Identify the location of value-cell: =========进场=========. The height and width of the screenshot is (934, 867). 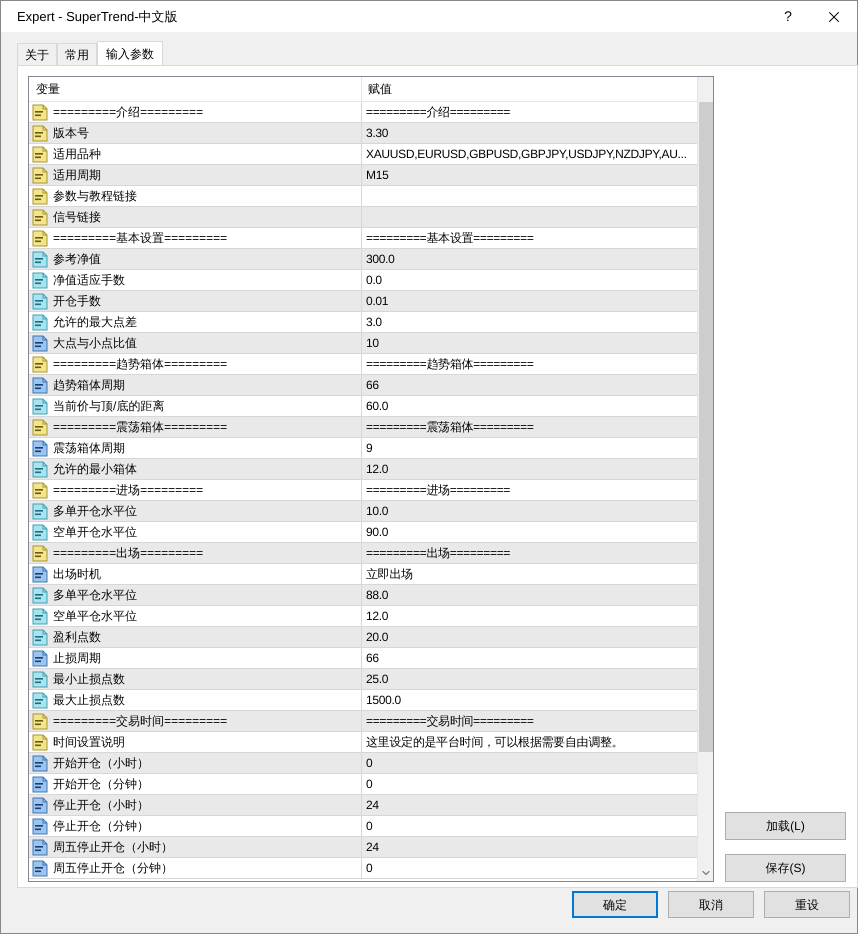
(438, 490).